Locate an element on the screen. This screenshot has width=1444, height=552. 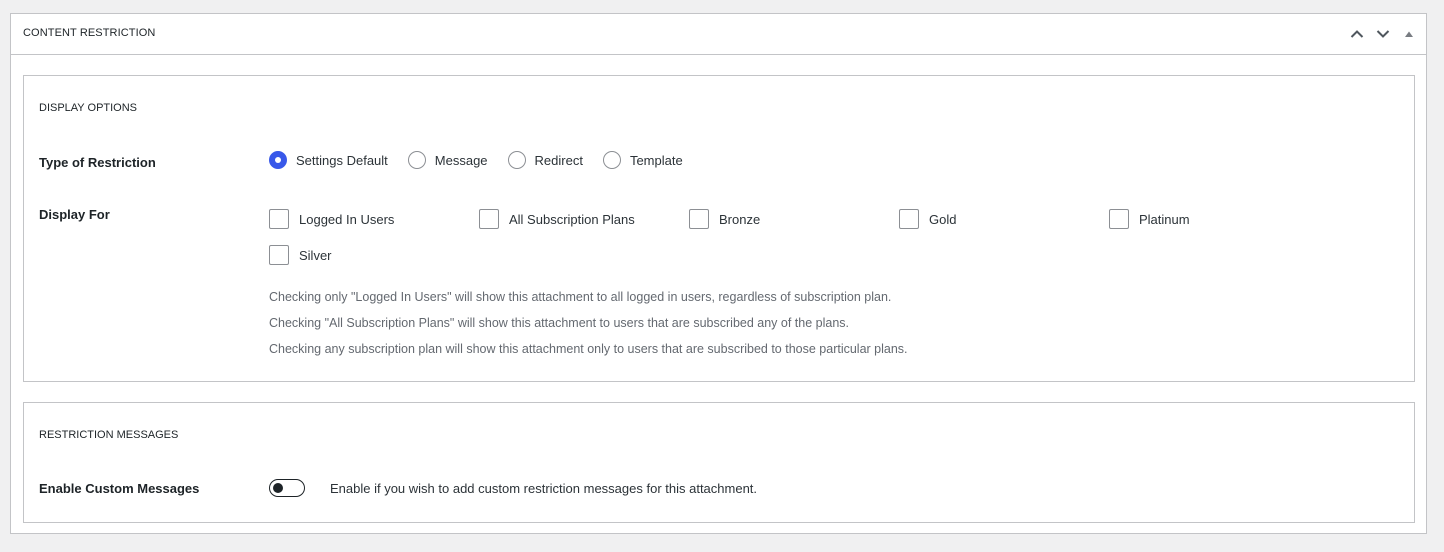
triangle-up-icon is located at coordinates (1409, 34).